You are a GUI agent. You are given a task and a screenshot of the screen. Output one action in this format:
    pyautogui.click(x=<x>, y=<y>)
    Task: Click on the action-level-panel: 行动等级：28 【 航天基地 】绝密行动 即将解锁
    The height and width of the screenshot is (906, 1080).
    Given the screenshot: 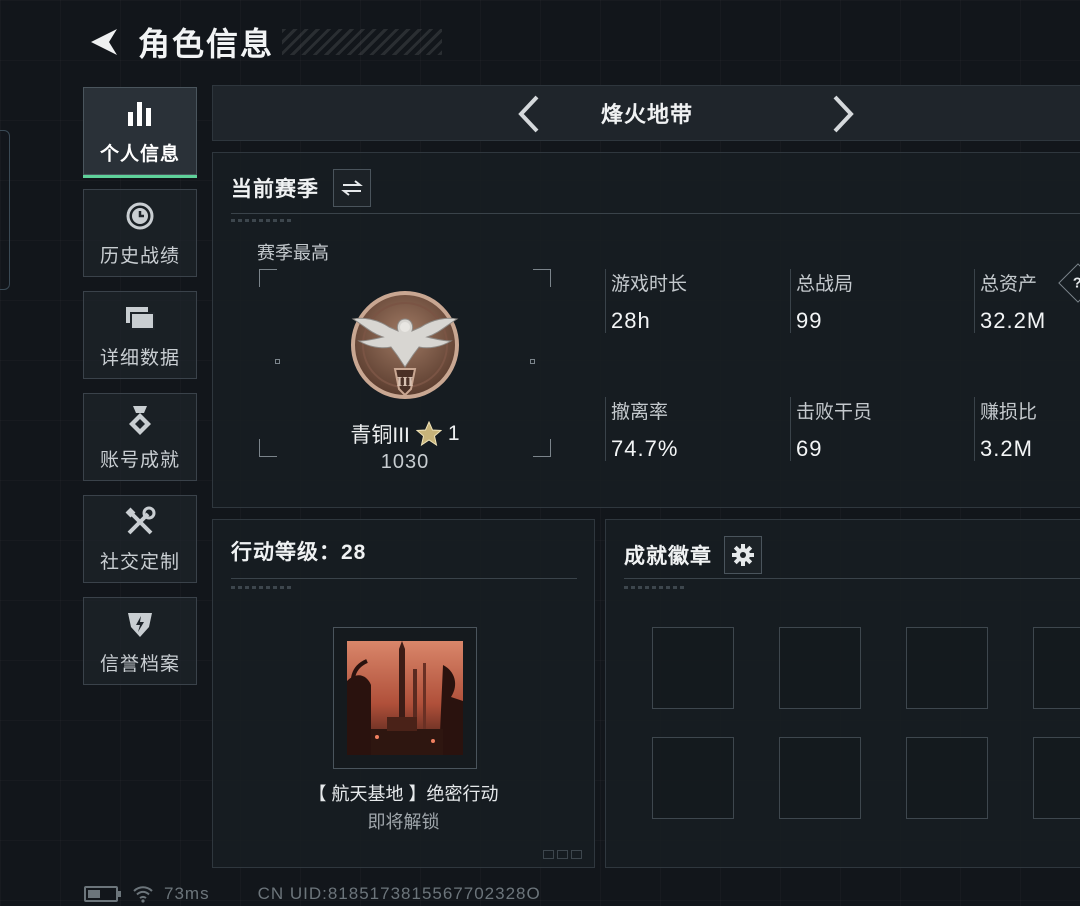 What is the action you would take?
    pyautogui.click(x=403, y=693)
    